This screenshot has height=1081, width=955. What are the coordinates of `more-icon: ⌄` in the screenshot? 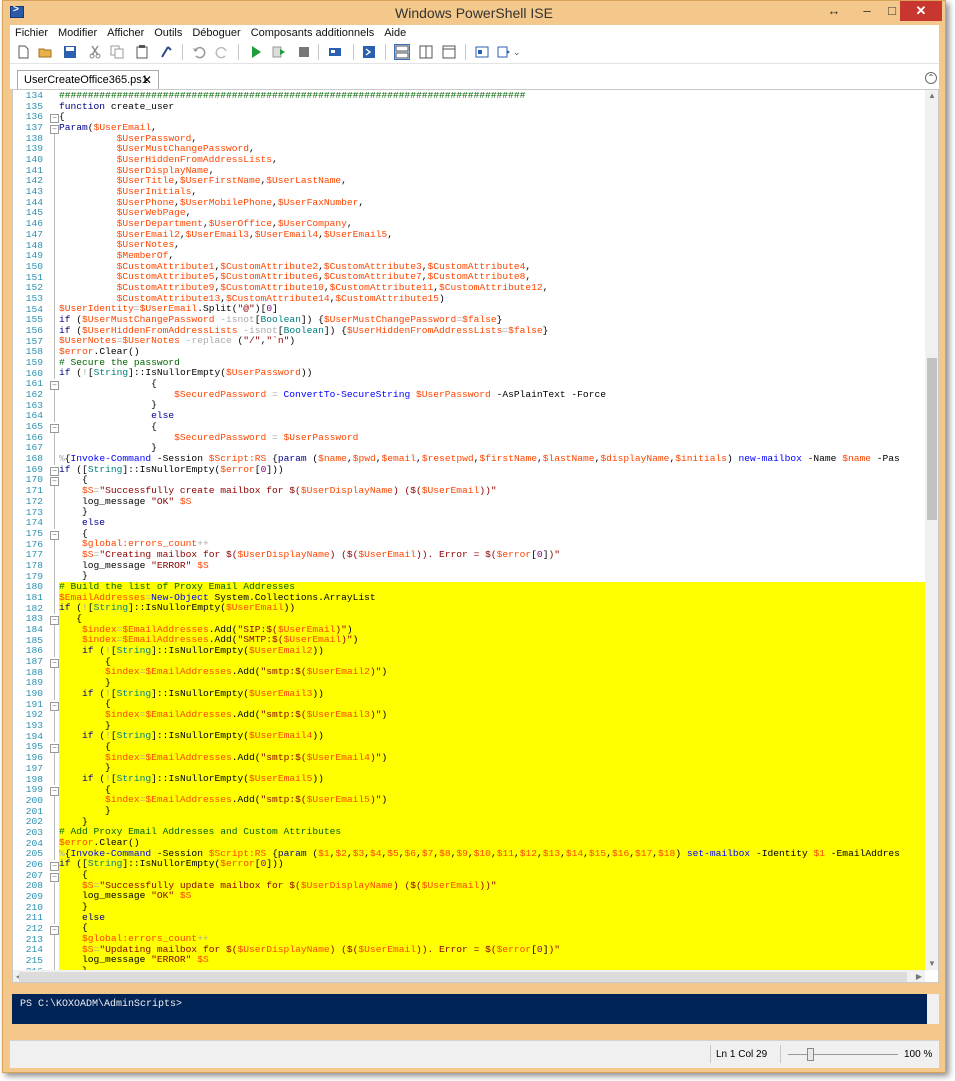 It's located at (520, 54).